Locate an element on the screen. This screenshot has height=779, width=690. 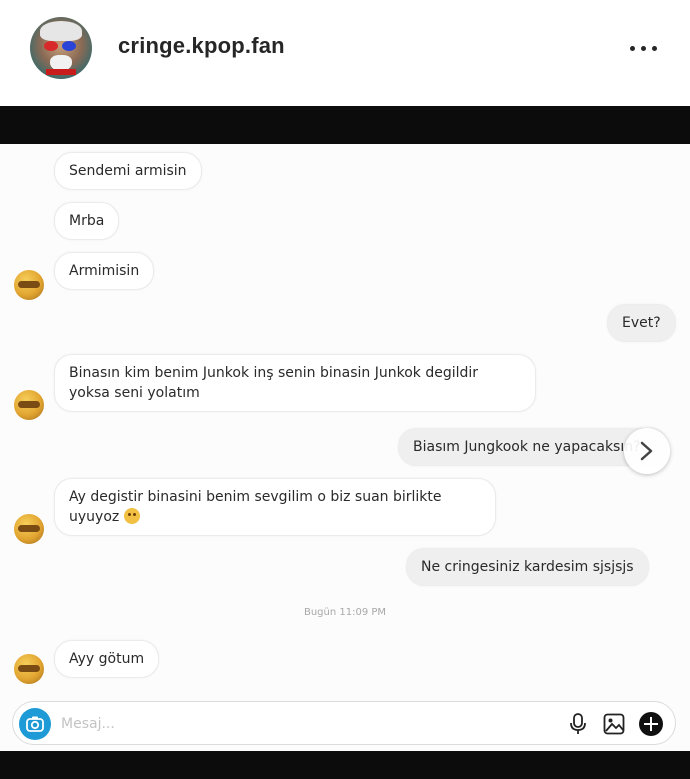
chat-timestamp: Bugün 11:09 PM is located at coordinates (345, 612).